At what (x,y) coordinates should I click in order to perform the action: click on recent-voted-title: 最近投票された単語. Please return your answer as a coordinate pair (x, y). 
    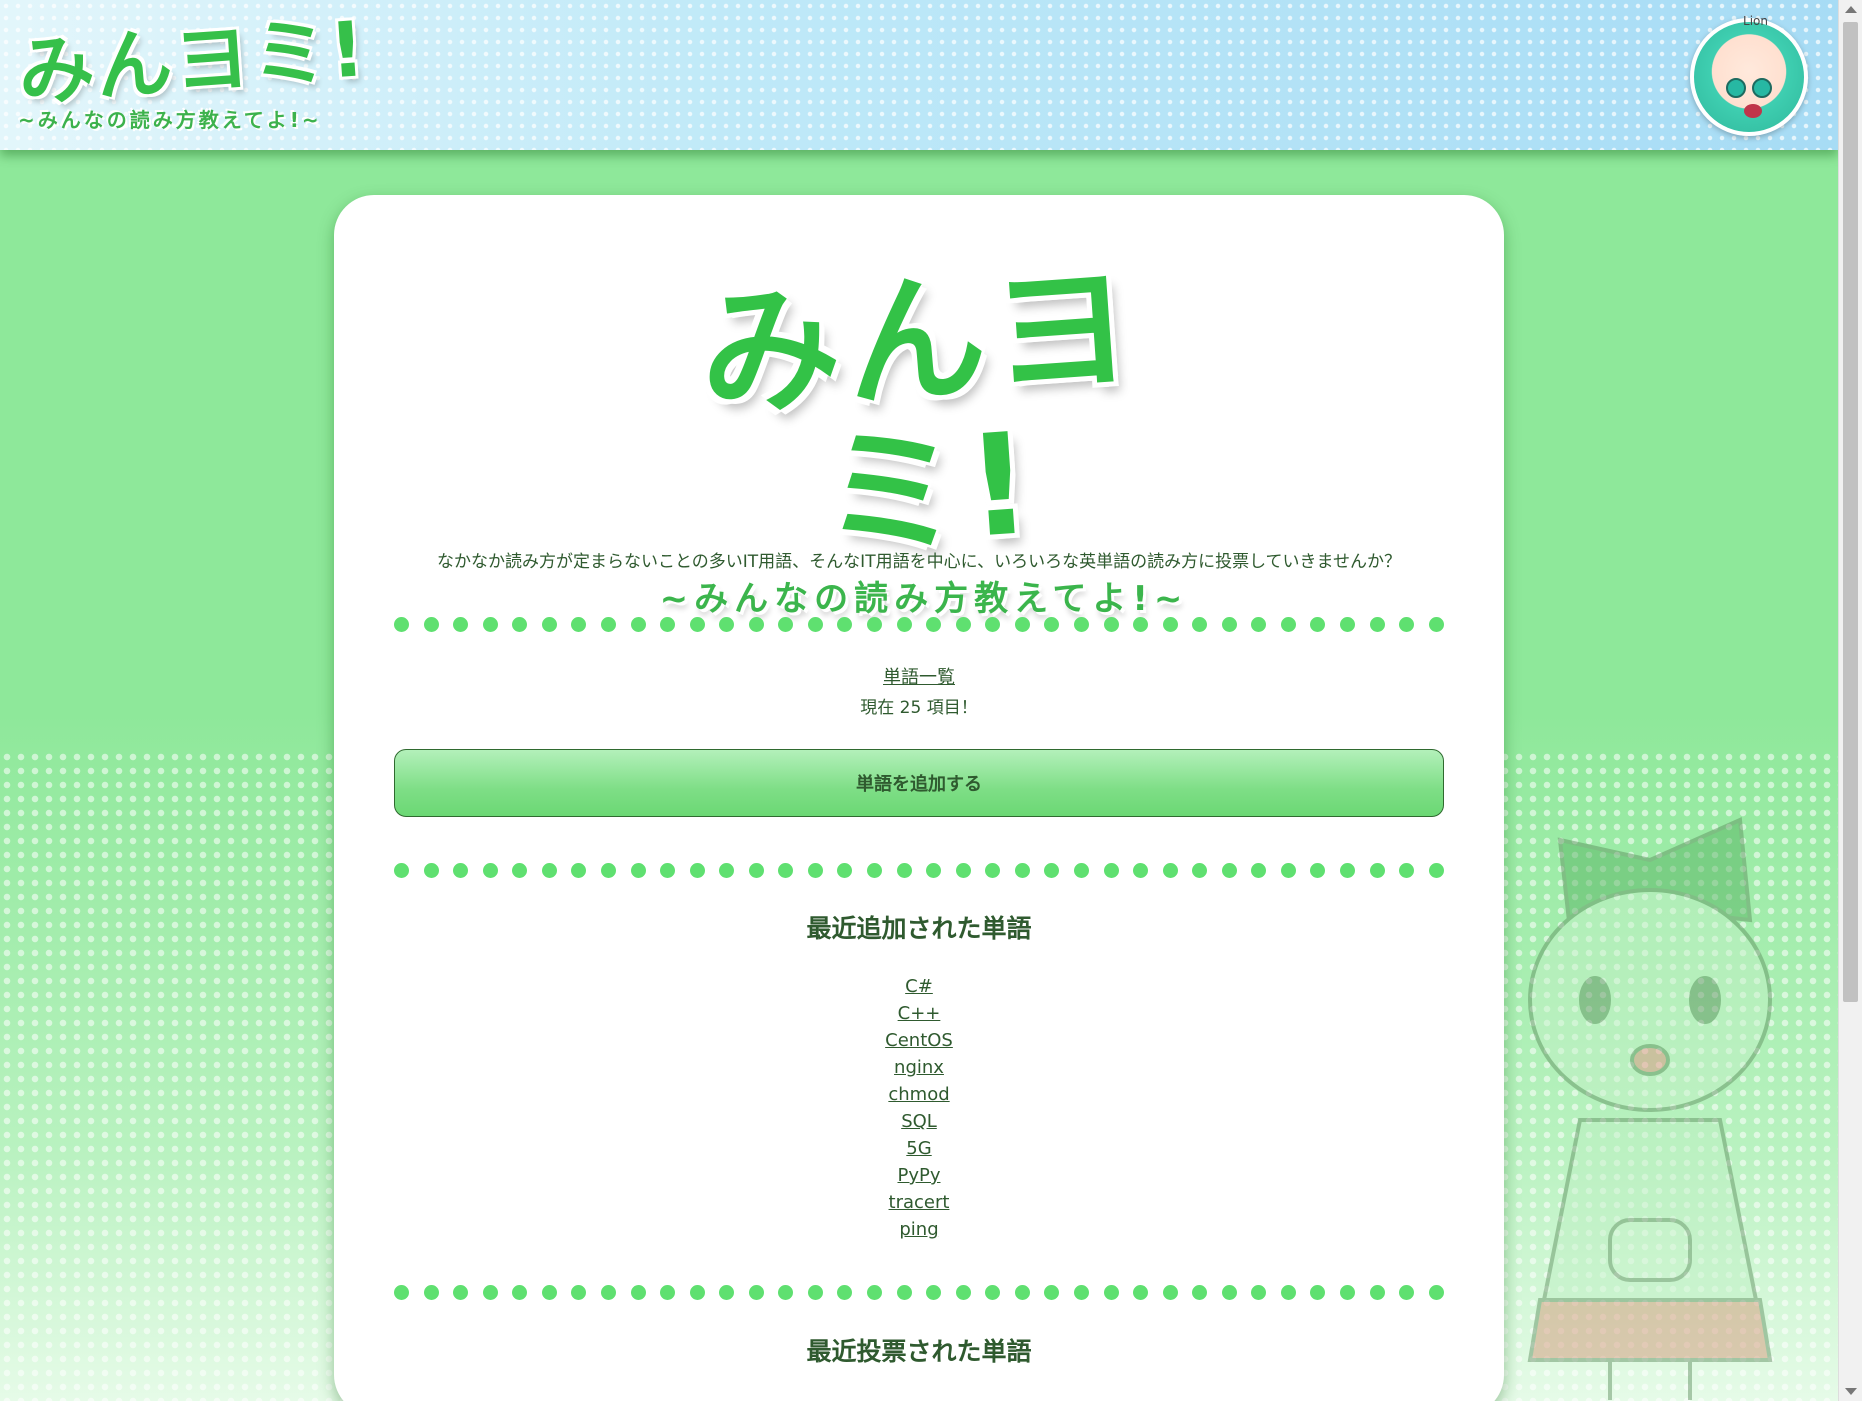
    Looking at the image, I should click on (919, 1351).